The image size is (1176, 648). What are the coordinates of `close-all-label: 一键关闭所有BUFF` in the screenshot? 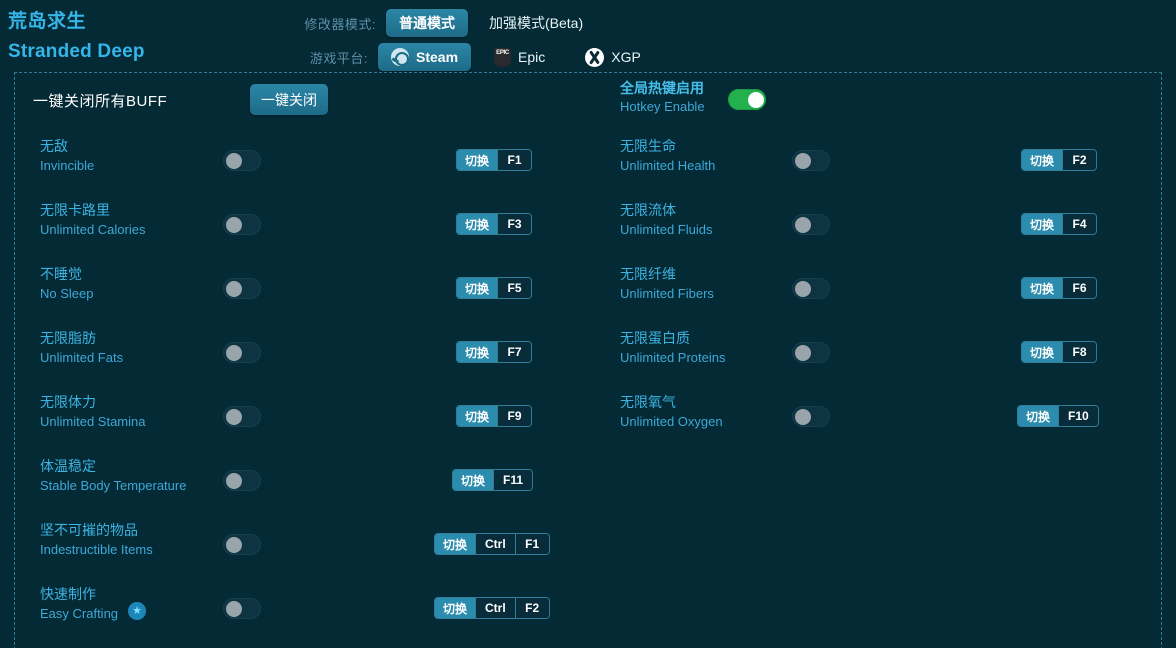 It's located at (100, 101).